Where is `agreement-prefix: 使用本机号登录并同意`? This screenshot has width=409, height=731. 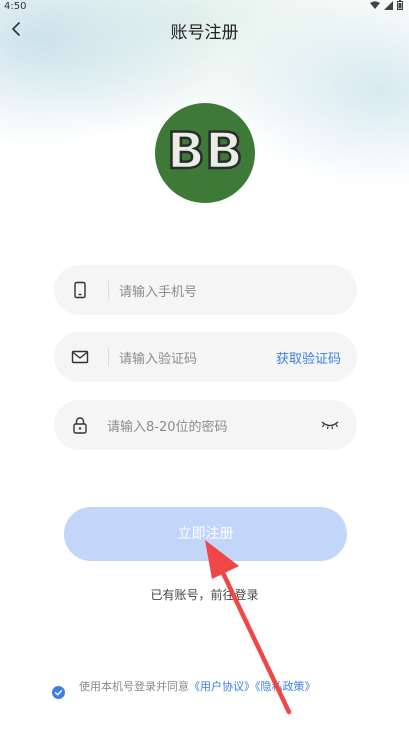 agreement-prefix: 使用本机号登录并同意 is located at coordinates (134, 686).